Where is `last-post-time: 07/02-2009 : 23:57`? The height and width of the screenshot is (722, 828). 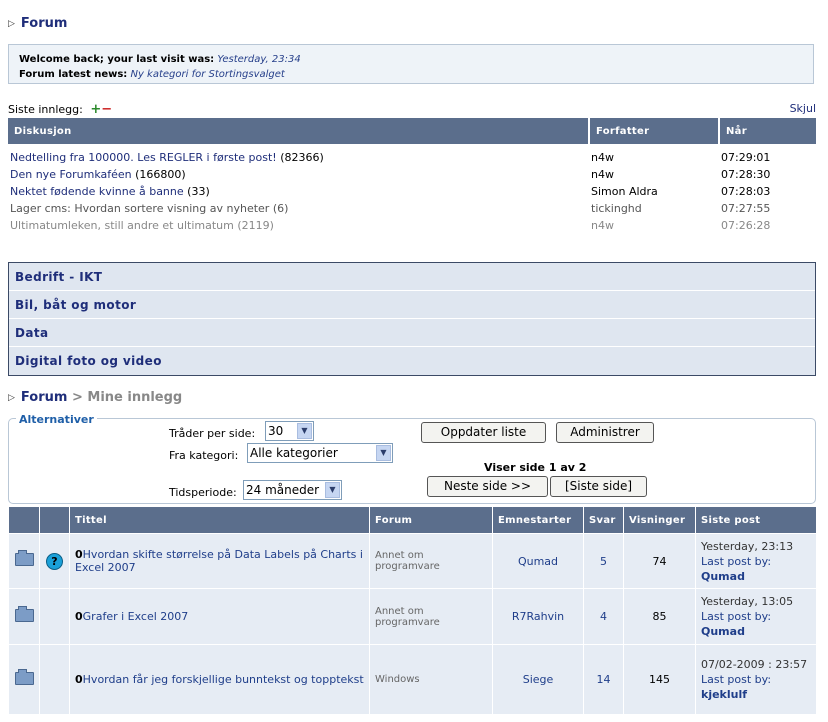
last-post-time: 07/02-2009 : 23:57 is located at coordinates (754, 664).